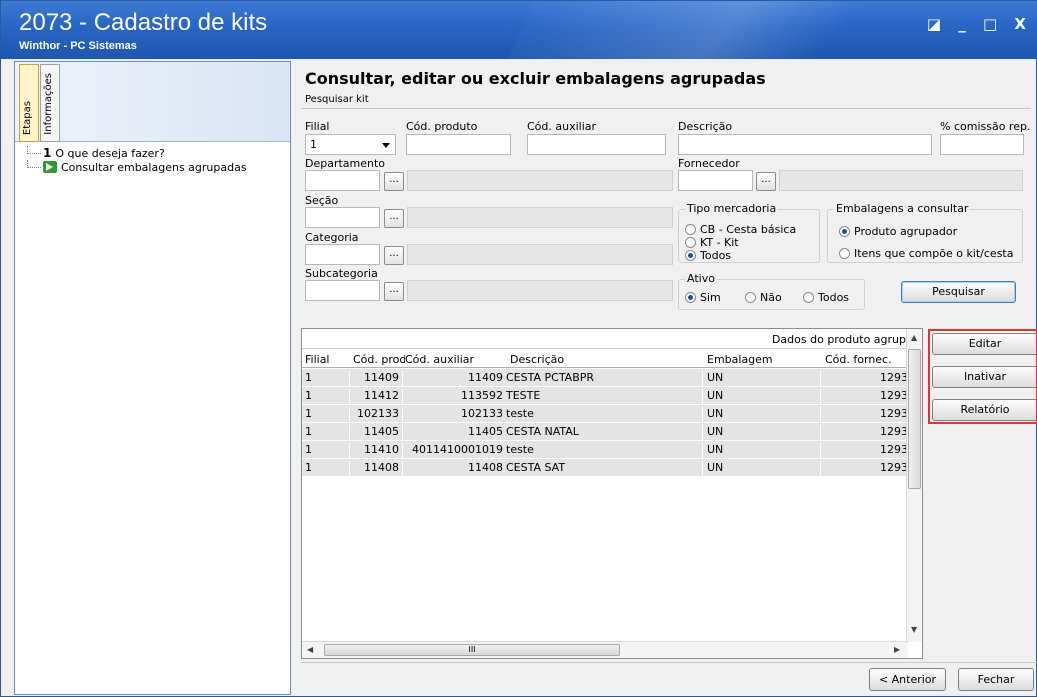 The height and width of the screenshot is (697, 1037). What do you see at coordinates (996, 679) in the screenshot?
I see `fechar-button: Fechar` at bounding box center [996, 679].